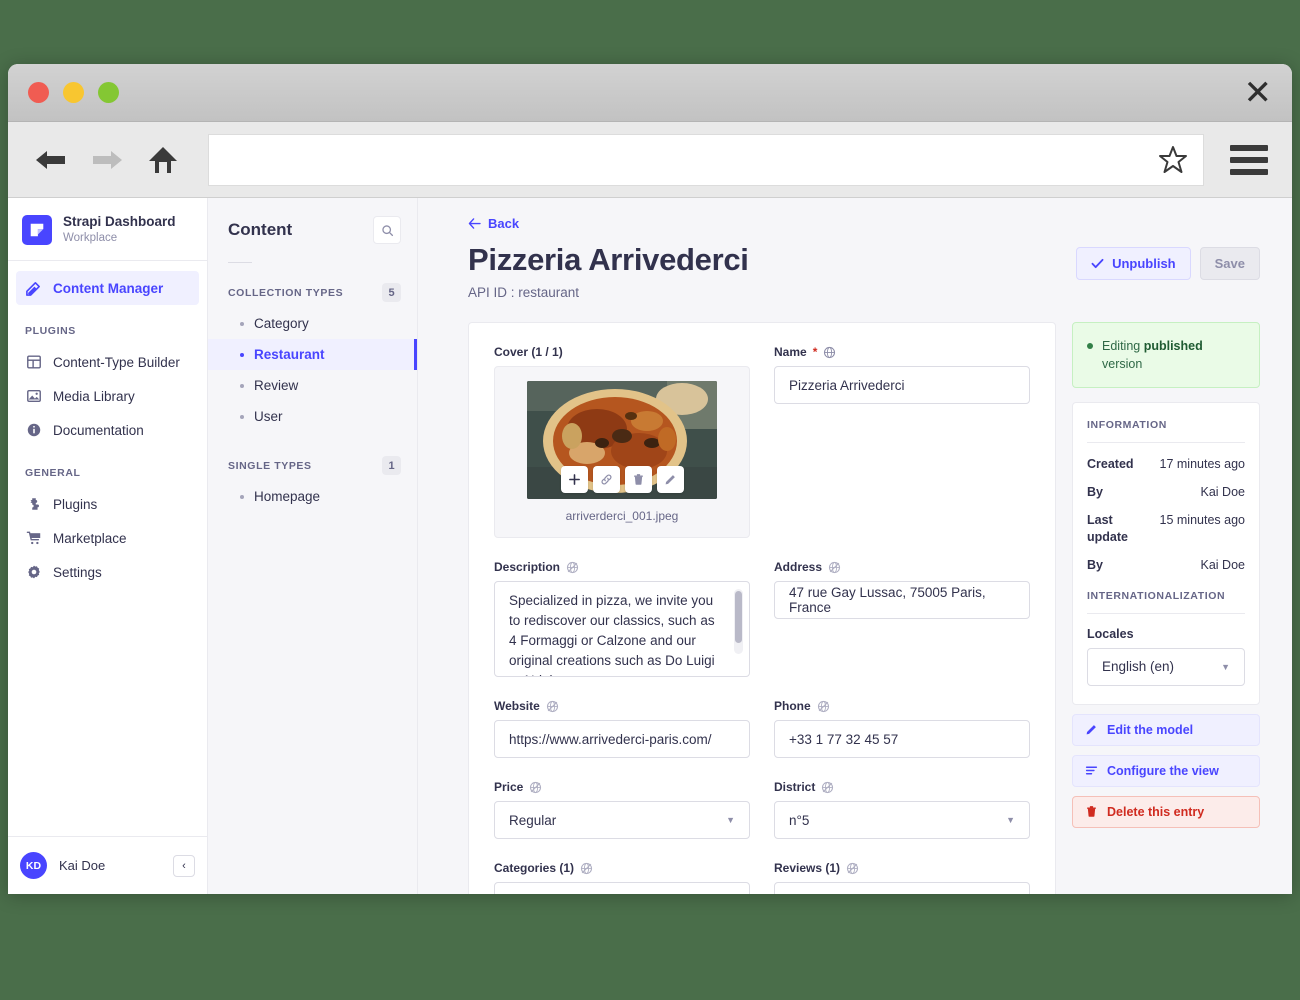 The image size is (1300, 1000). Describe the element at coordinates (606, 480) in the screenshot. I see `link-icon` at that location.